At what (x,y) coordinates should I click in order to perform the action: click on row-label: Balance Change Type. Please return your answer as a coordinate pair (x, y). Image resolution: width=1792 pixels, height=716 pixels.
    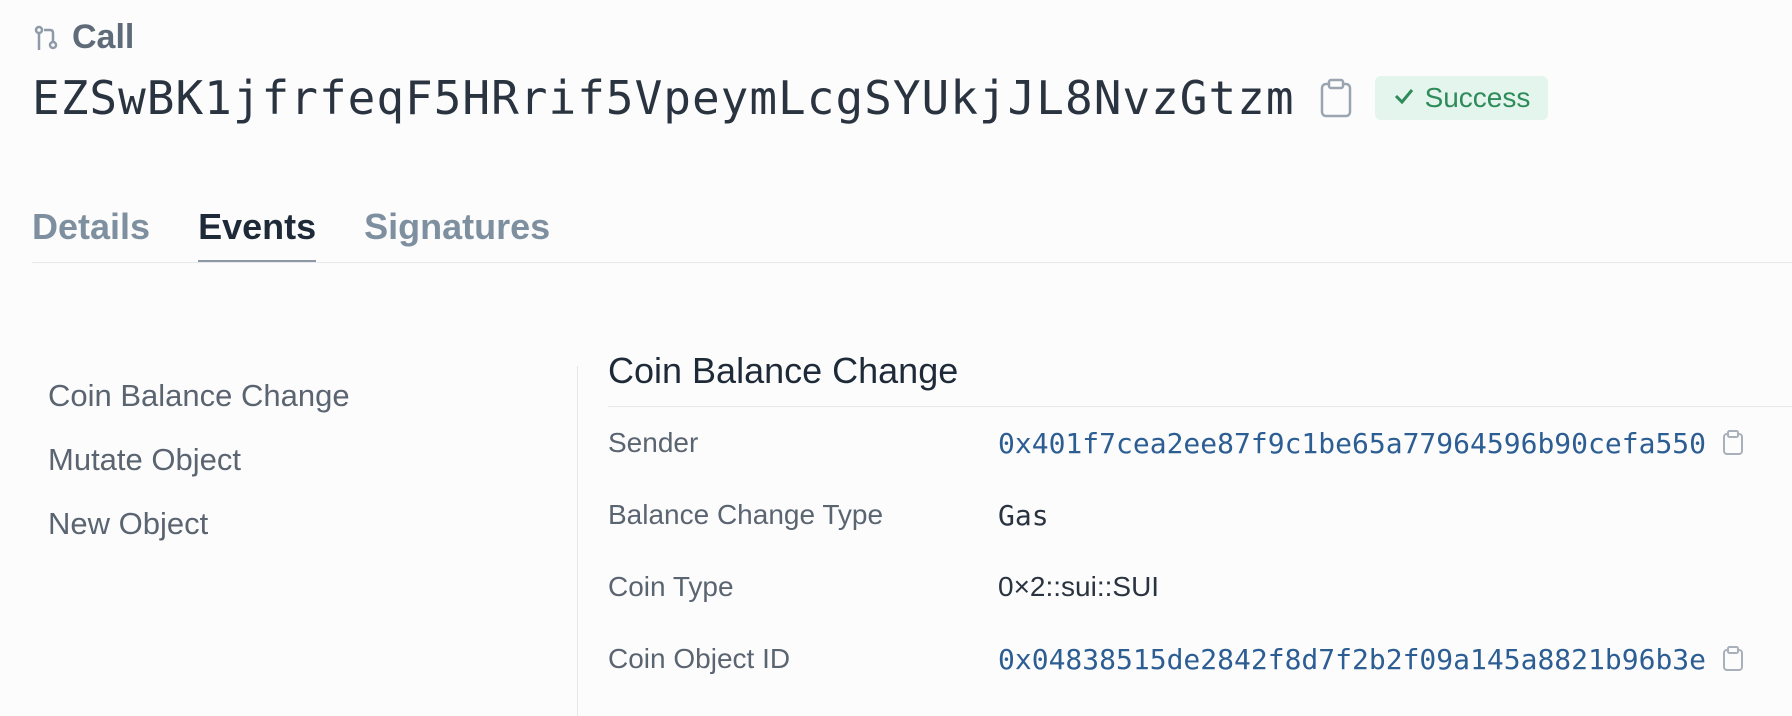
    Looking at the image, I should click on (746, 514).